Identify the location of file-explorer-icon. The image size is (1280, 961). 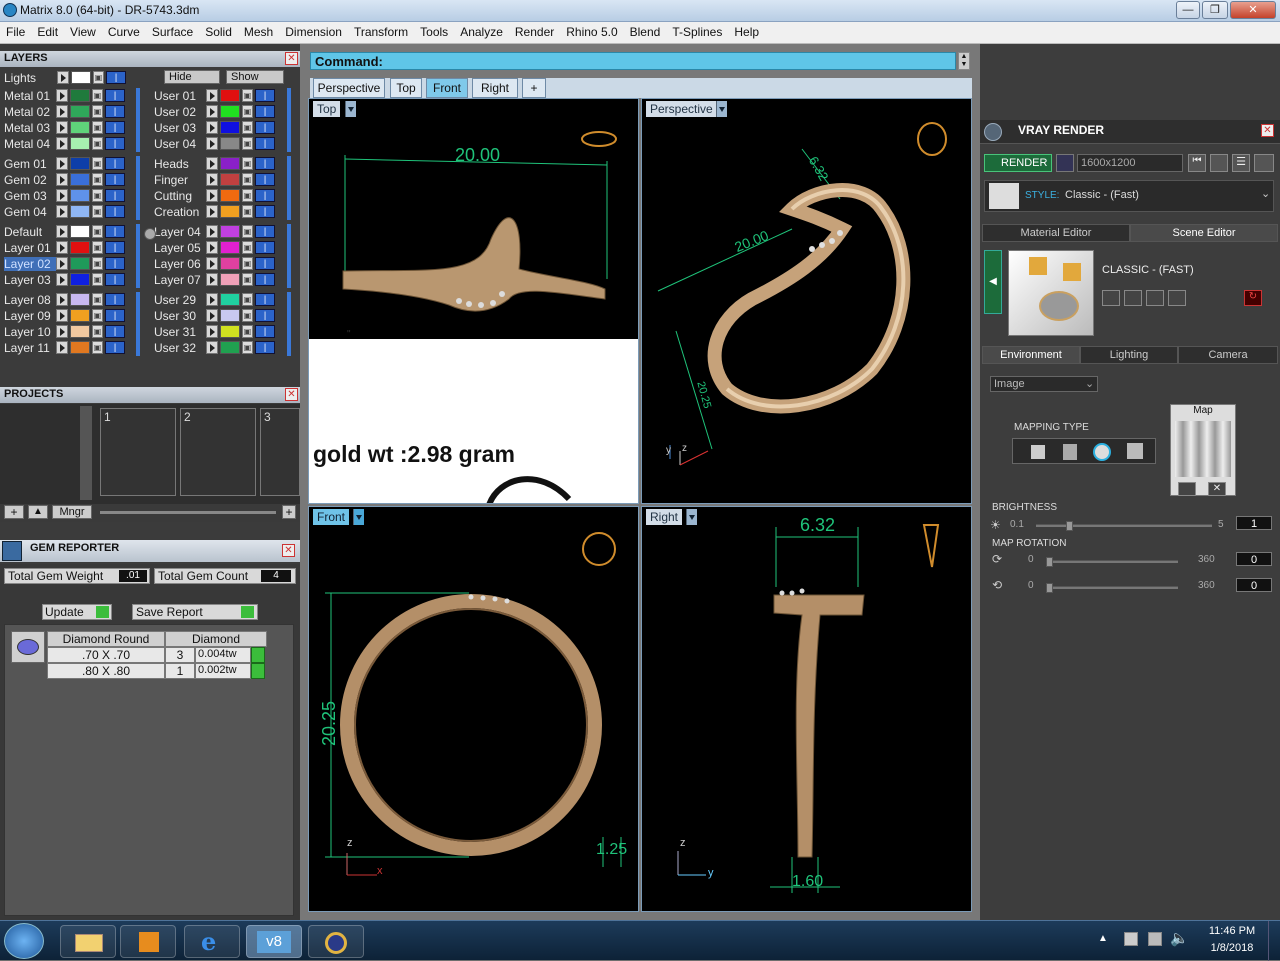
(88, 941).